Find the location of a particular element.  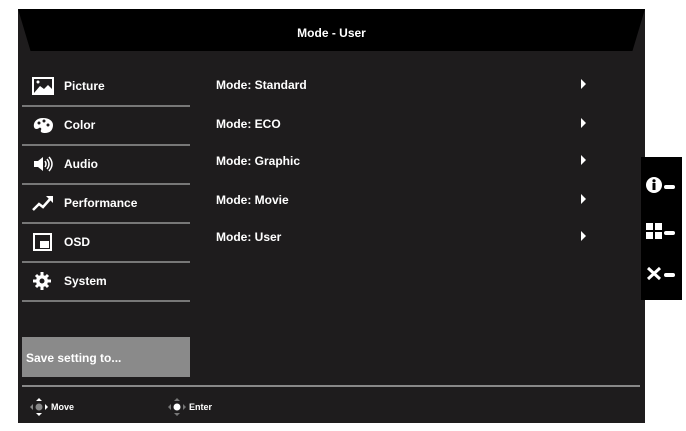

gear-icon is located at coordinates (42, 281).